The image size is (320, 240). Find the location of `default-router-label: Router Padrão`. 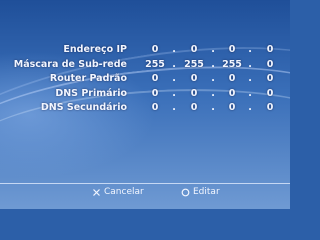

default-router-label: Router Padrão is located at coordinates (88, 78).